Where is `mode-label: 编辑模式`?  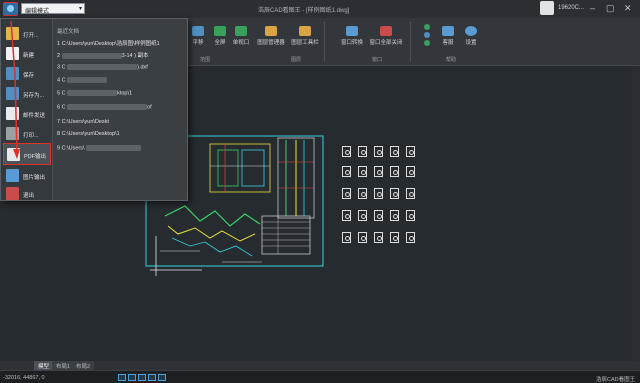
mode-label: 编辑模式 is located at coordinates (37, 12).